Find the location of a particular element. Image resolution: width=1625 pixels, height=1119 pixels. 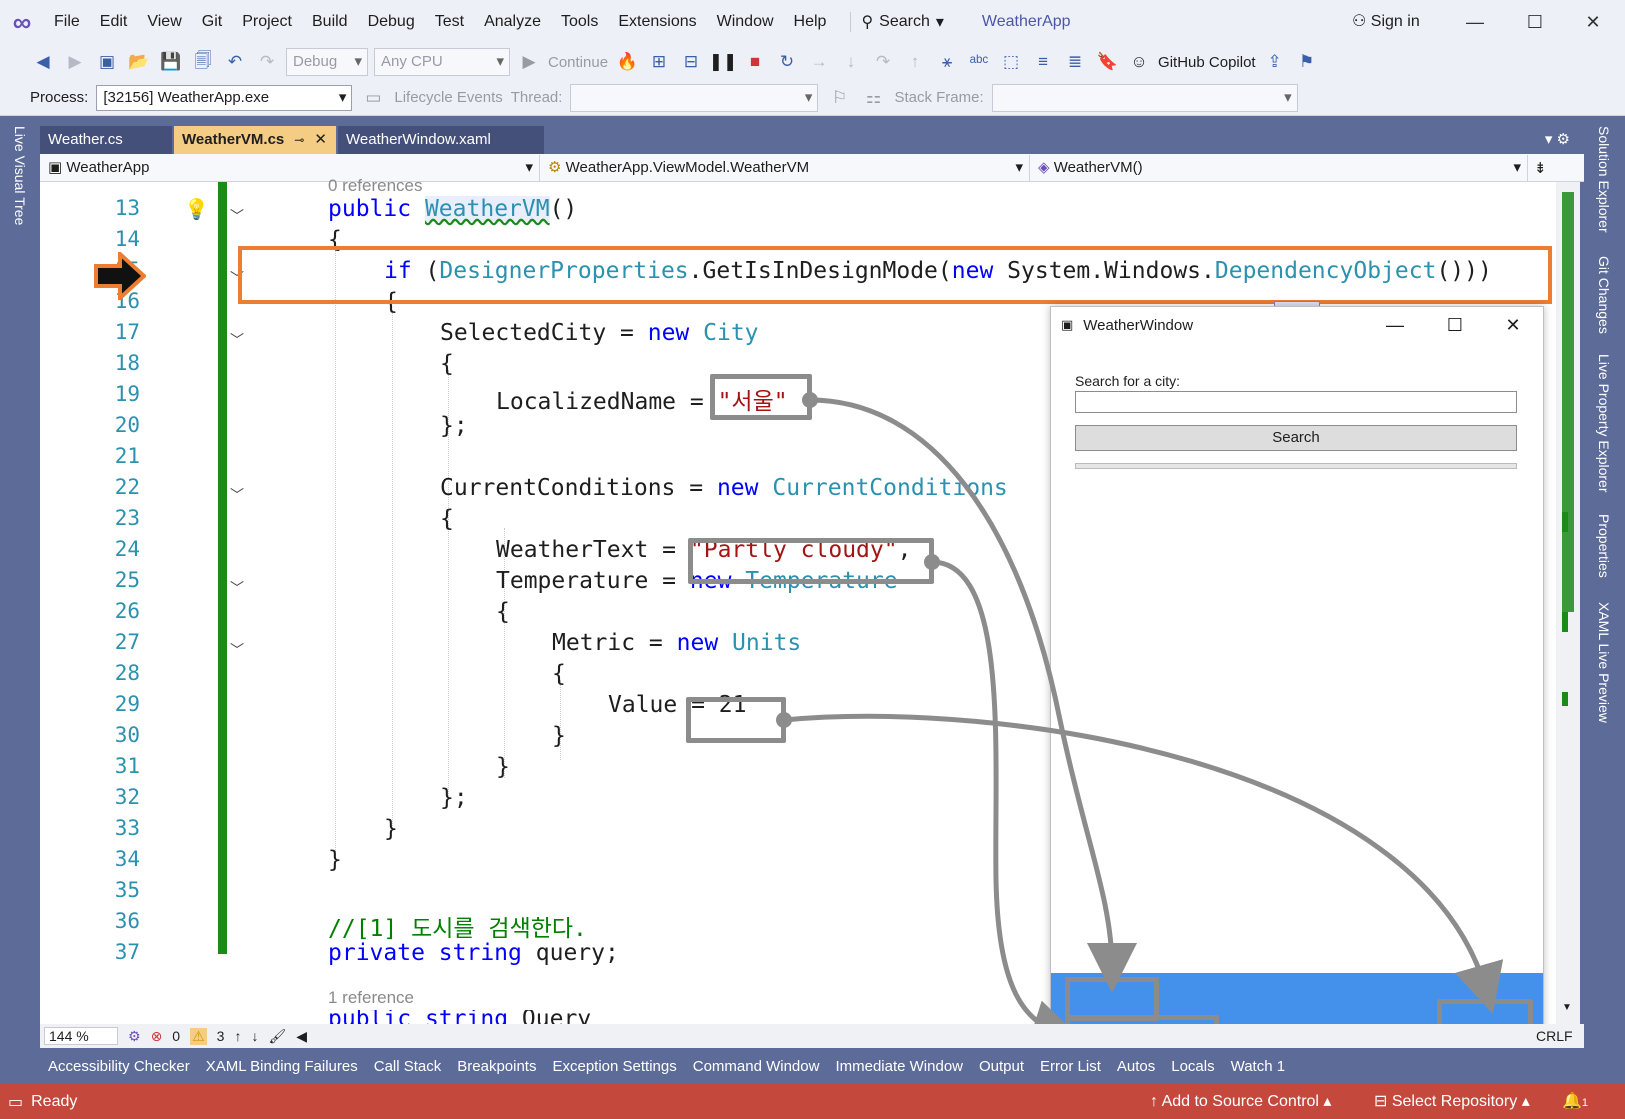

stack-frame-select is located at coordinates (1144, 97).